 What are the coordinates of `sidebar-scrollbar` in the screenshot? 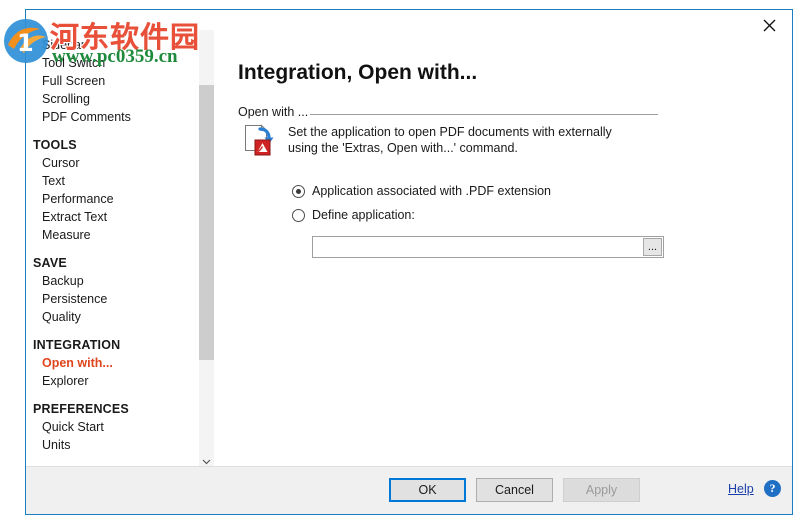 It's located at (206, 250).